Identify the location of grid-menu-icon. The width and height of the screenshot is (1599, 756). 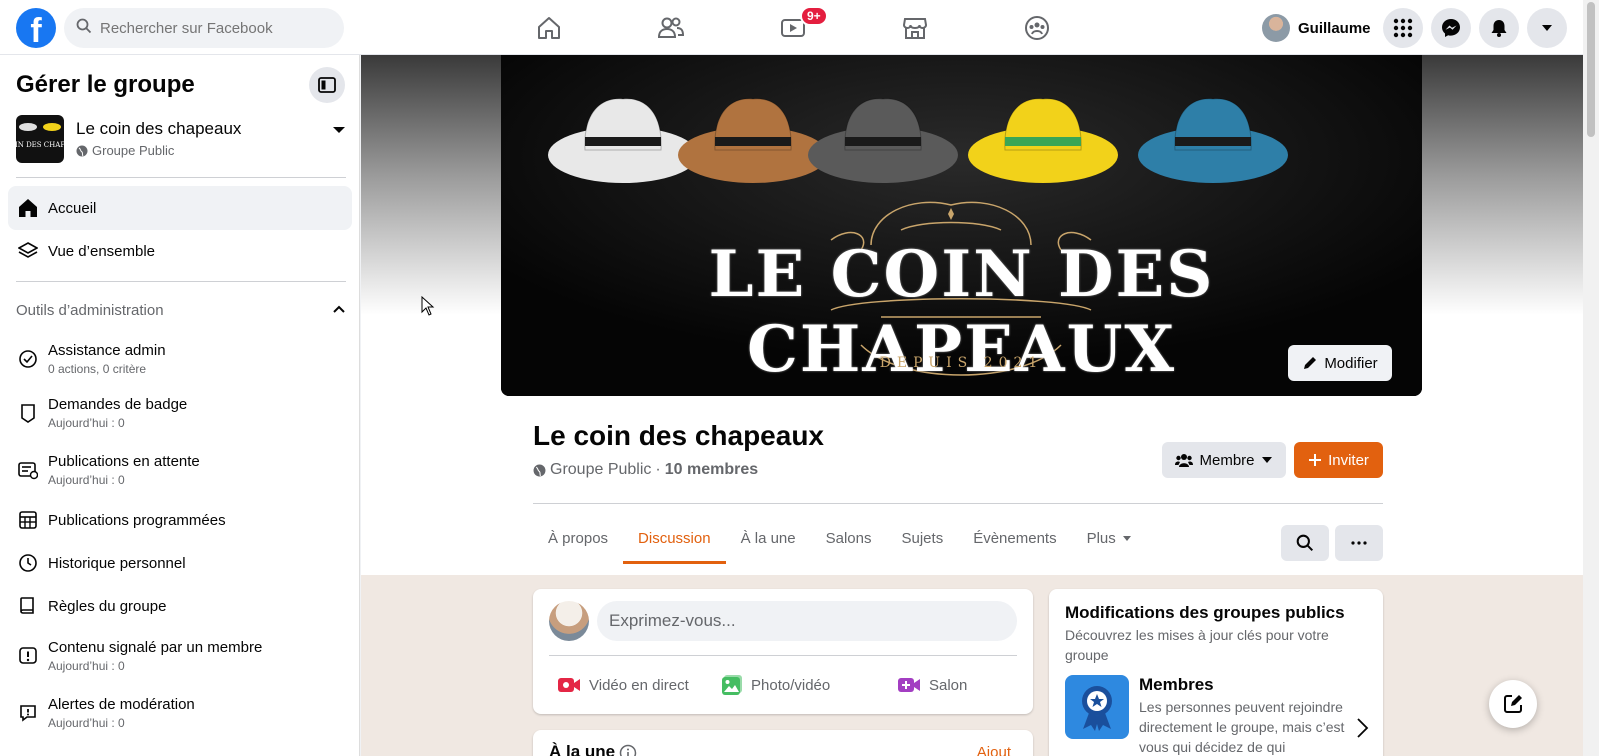
(1403, 28).